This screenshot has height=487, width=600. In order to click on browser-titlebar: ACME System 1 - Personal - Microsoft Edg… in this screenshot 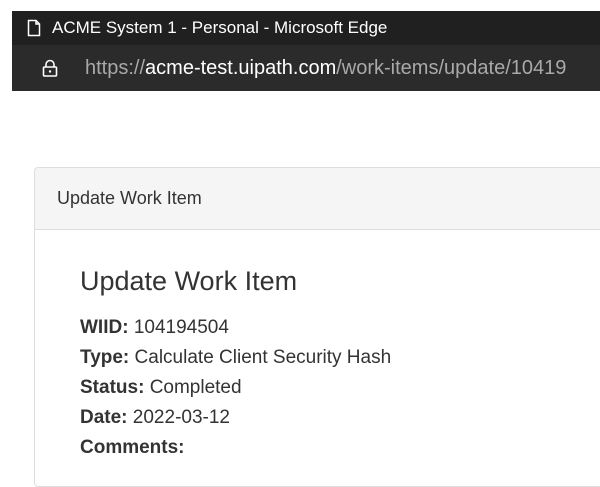, I will do `click(306, 28)`.